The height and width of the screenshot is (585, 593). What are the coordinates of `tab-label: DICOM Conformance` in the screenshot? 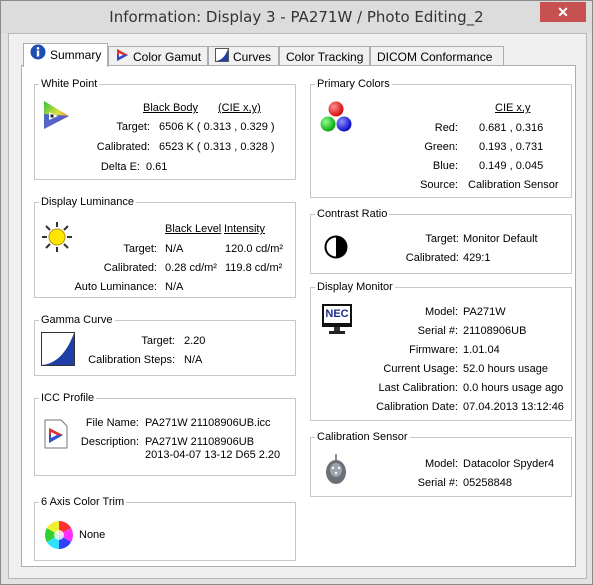 It's located at (435, 57).